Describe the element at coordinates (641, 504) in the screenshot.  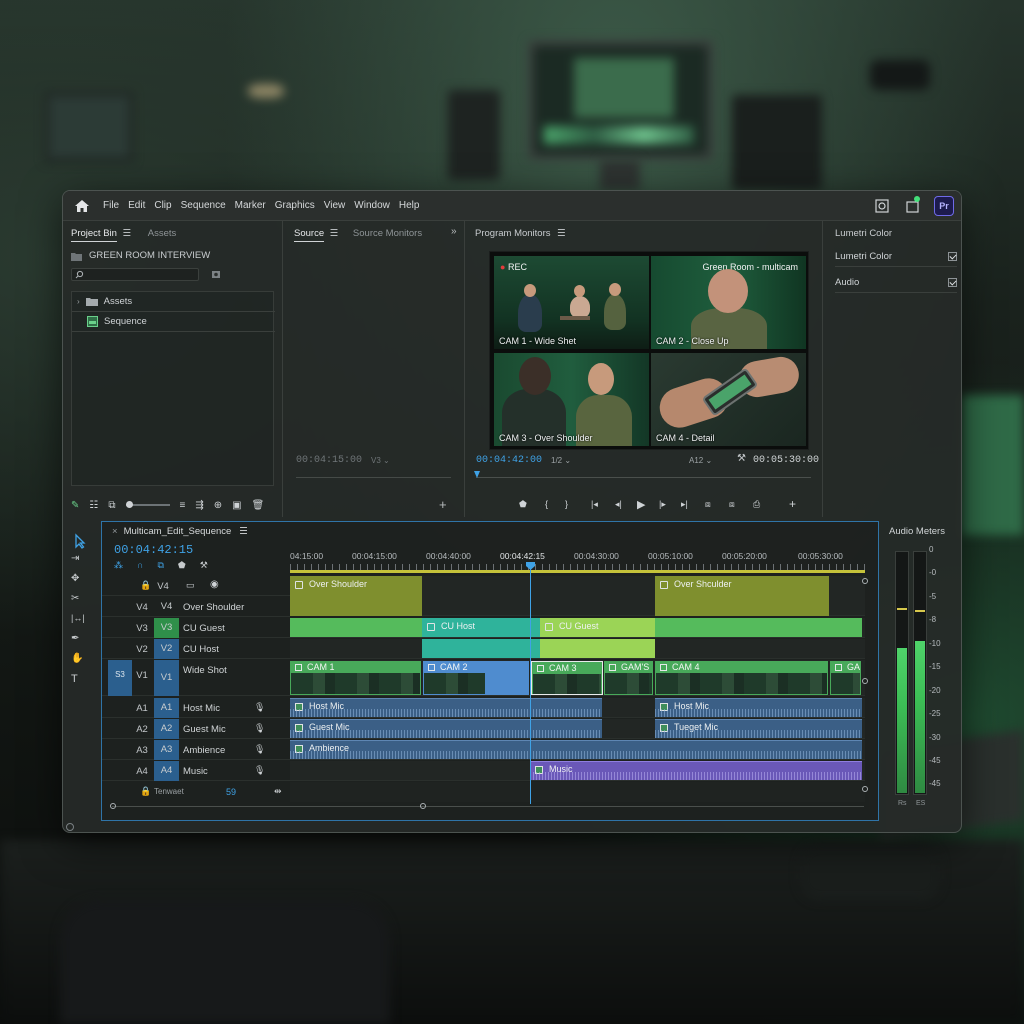
I see `play-icon: ▶` at that location.